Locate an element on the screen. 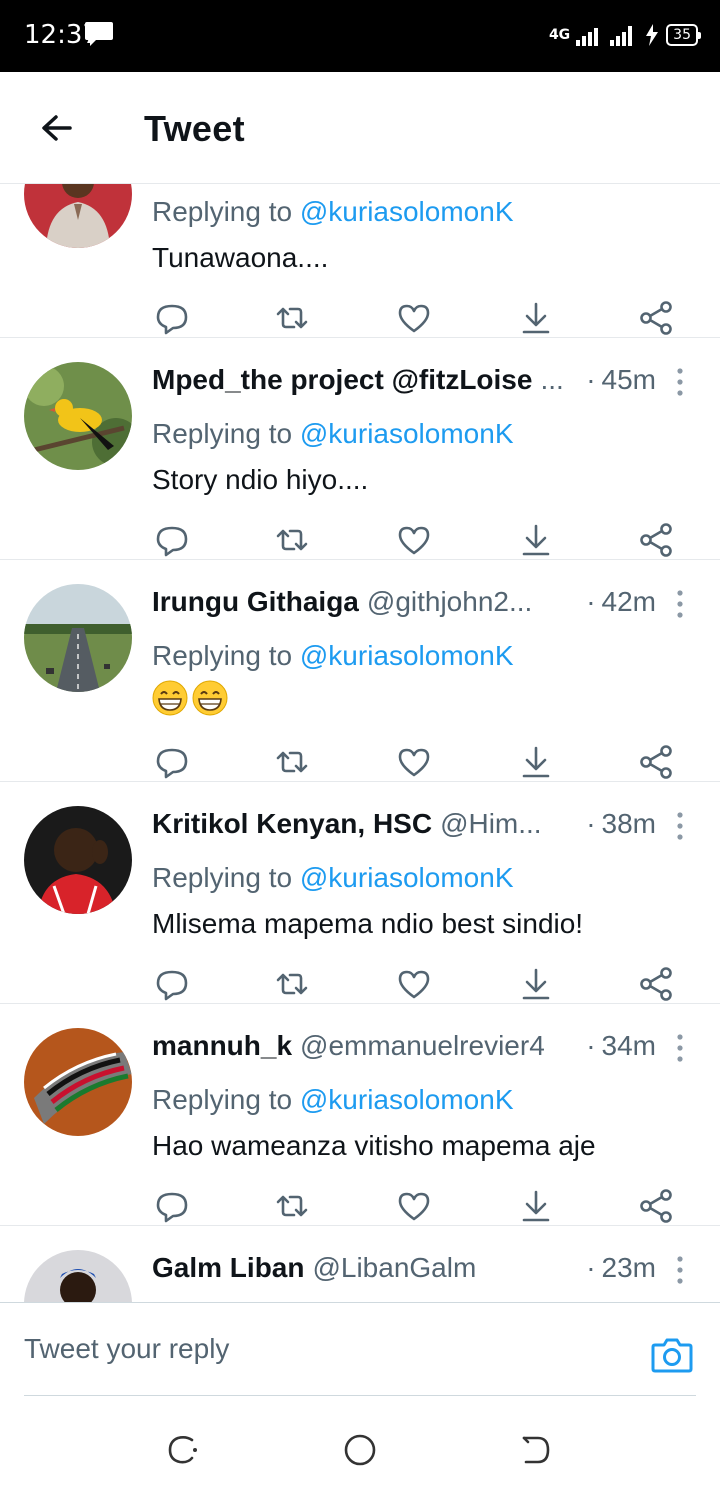  tweet-header: Kritikol Kenyan, HSC @Him... · 38m is located at coordinates (404, 826).